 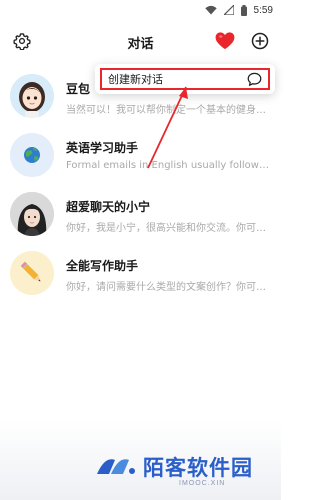 I want to click on watermark-title: 陌客软件园, so click(x=198, y=468).